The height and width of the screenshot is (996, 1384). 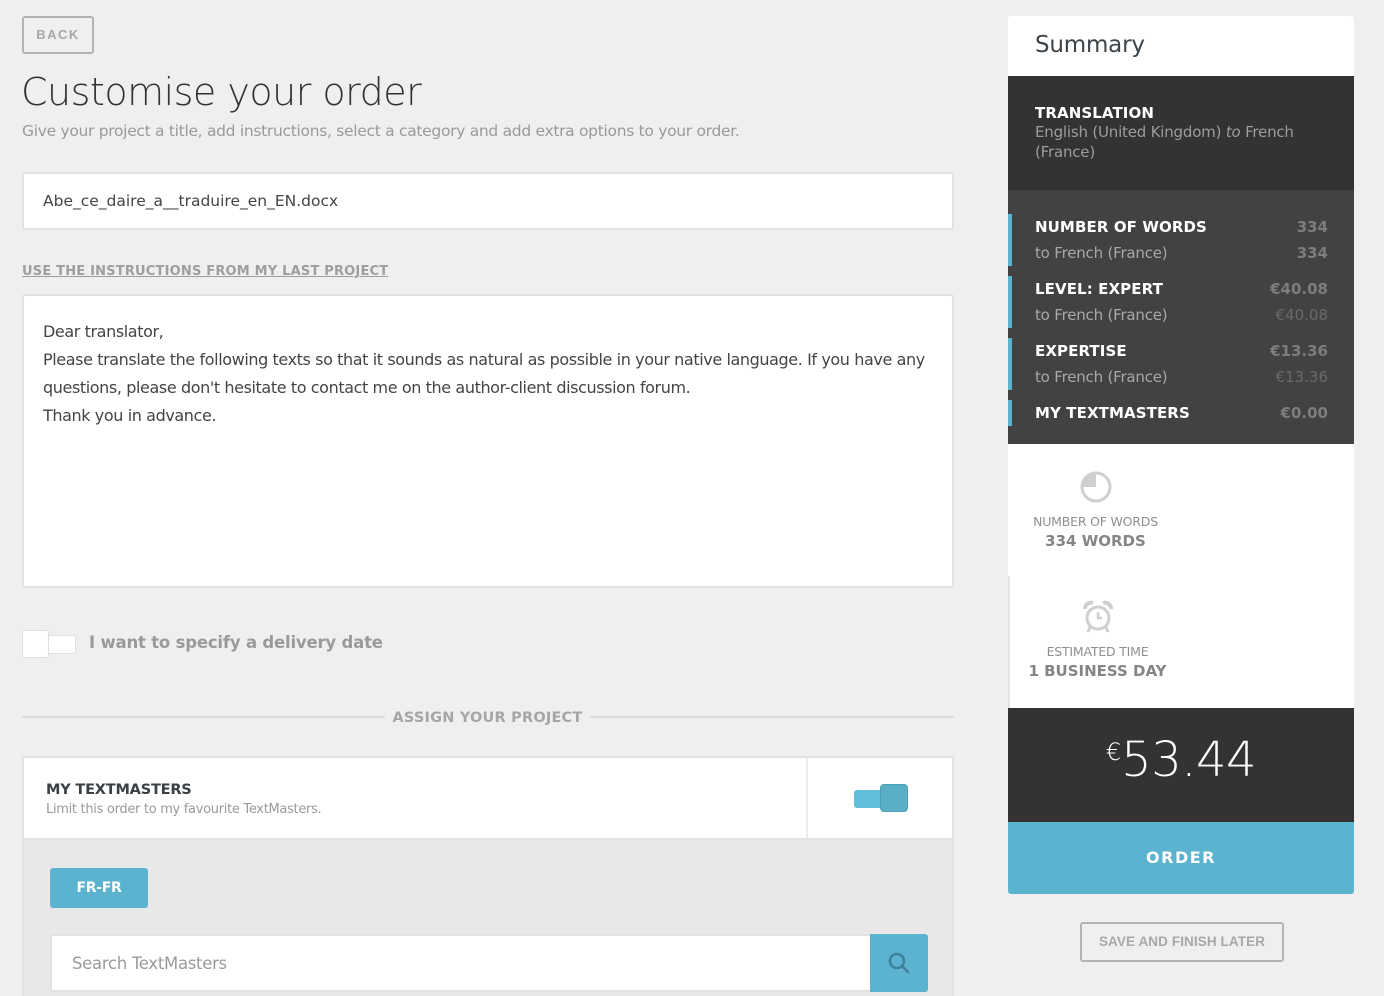 I want to click on stat-value: 1 BUSINESS DAY, so click(x=1097, y=671).